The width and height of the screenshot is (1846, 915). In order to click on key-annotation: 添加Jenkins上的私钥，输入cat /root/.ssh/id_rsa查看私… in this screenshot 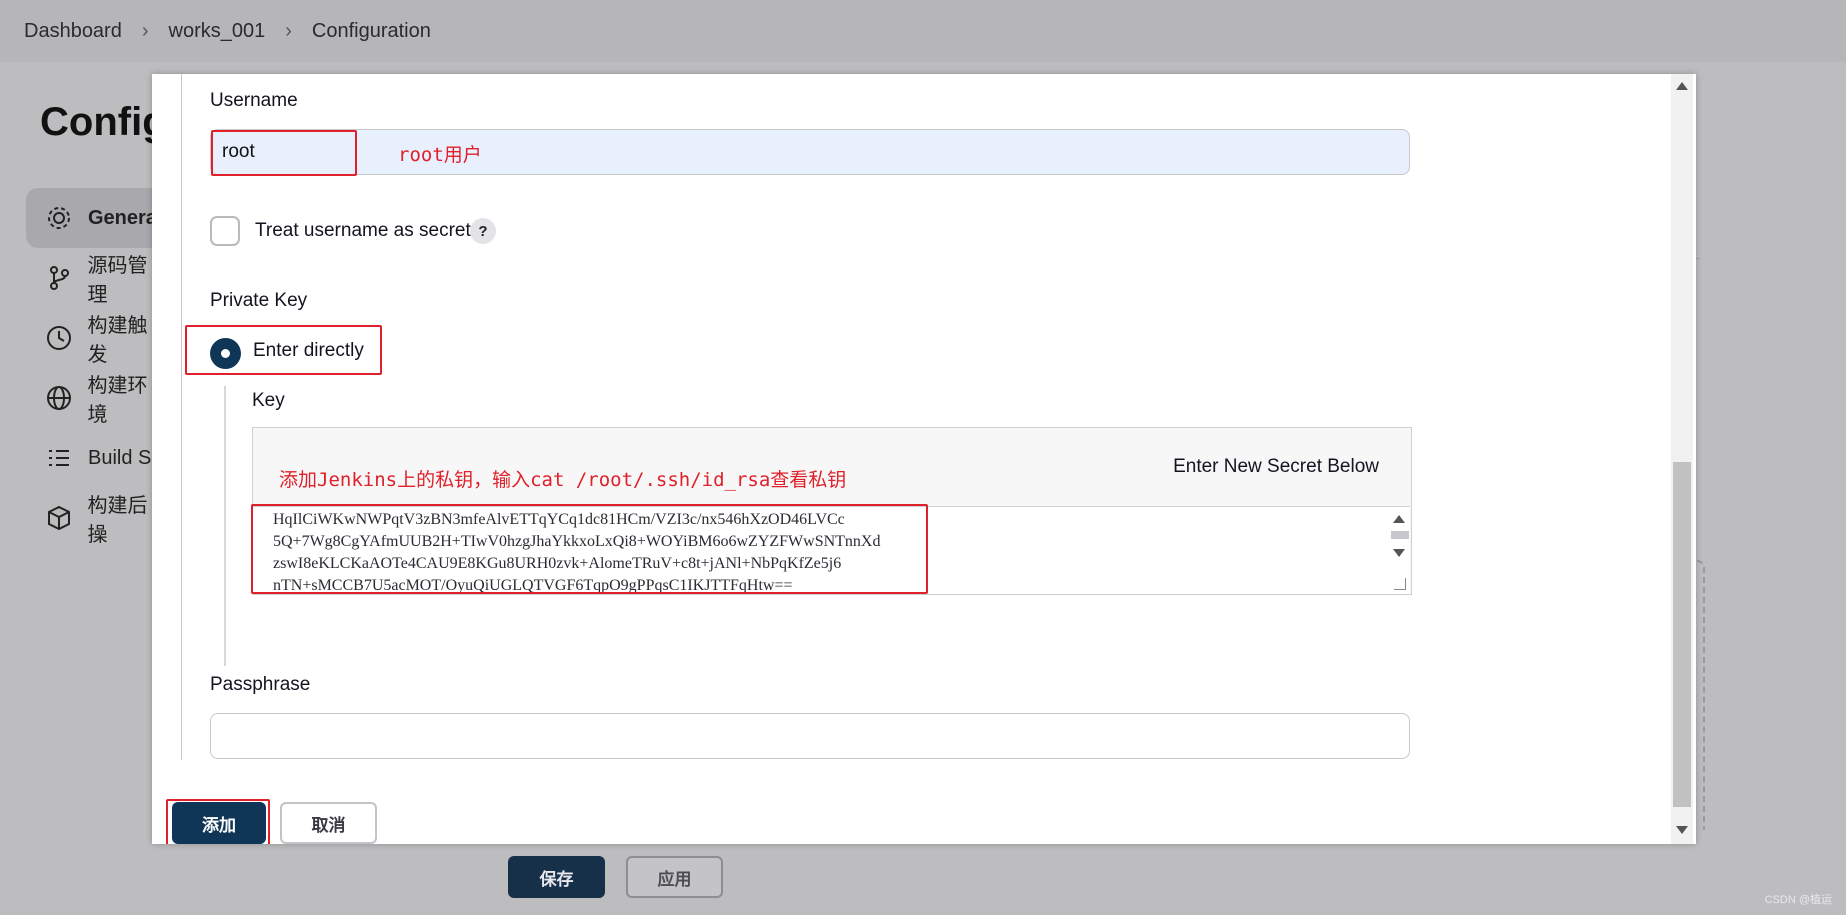, I will do `click(563, 480)`.